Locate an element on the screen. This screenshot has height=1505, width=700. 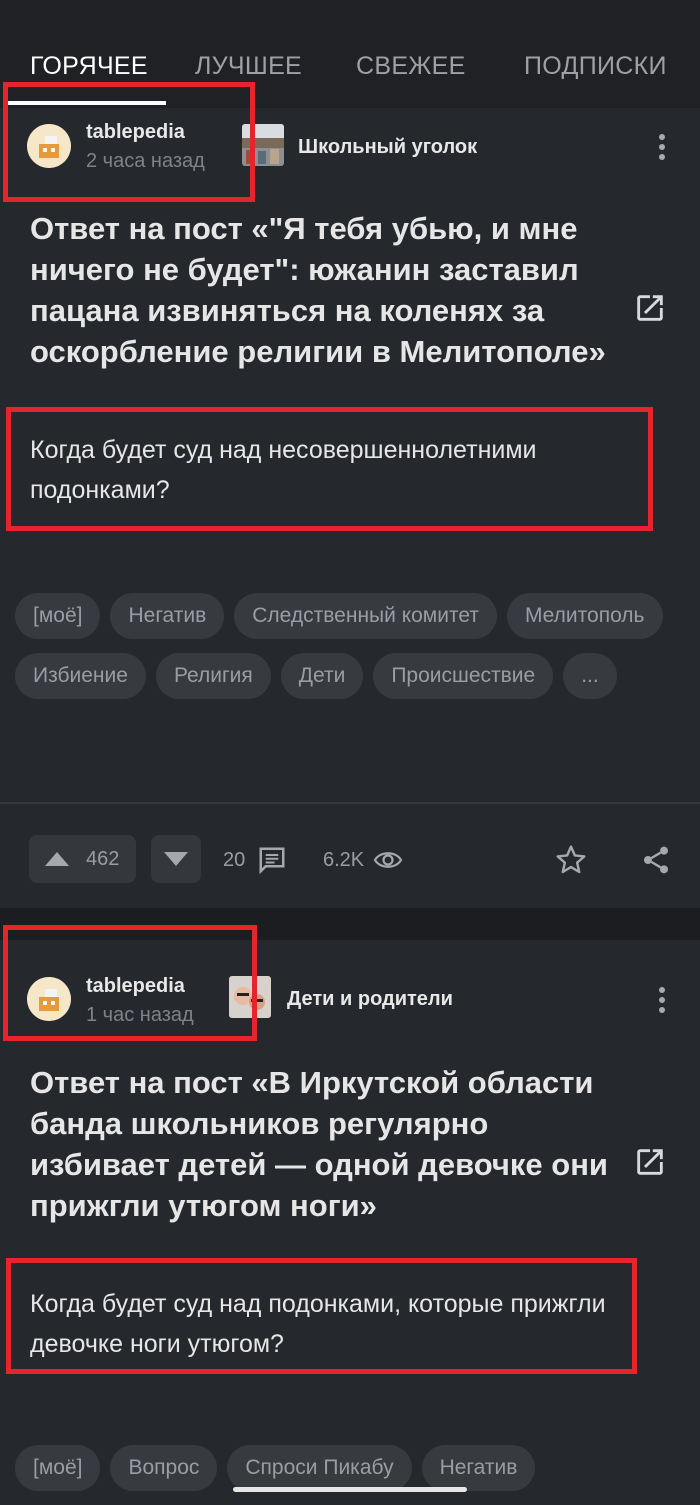
tag: Вопрос is located at coordinates (164, 1468).